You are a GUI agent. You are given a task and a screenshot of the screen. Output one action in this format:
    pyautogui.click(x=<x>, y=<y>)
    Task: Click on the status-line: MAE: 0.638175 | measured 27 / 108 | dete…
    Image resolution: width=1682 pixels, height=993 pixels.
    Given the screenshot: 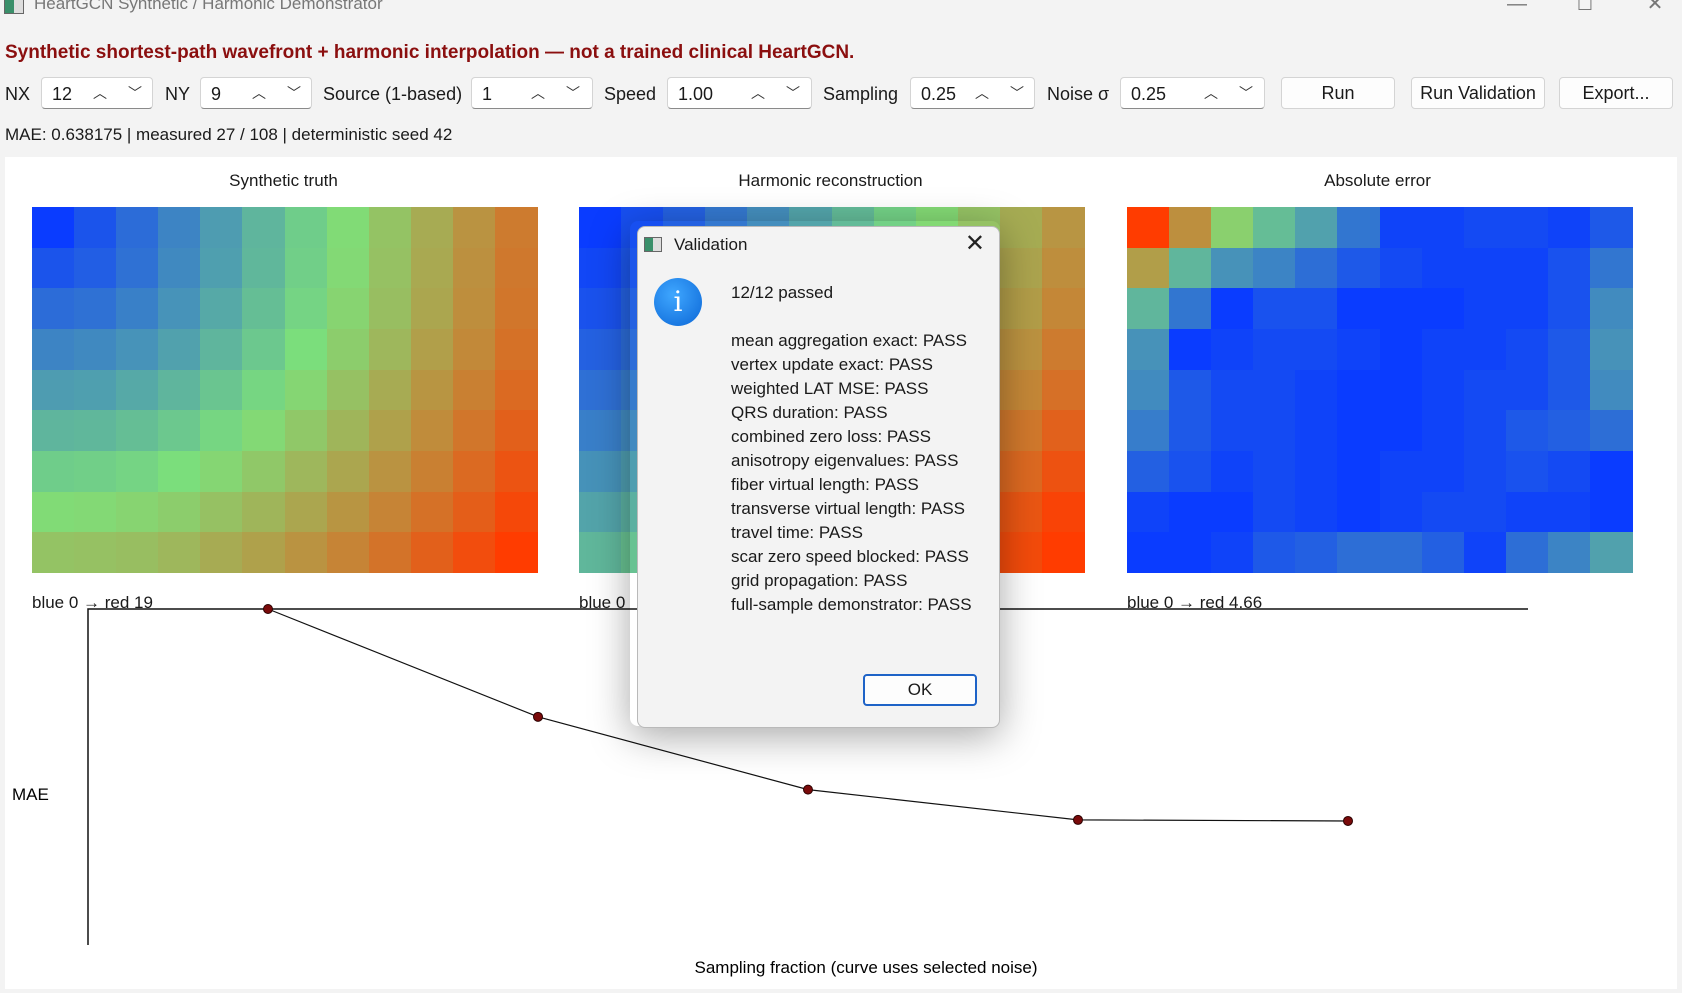 What is the action you would take?
    pyautogui.click(x=229, y=134)
    